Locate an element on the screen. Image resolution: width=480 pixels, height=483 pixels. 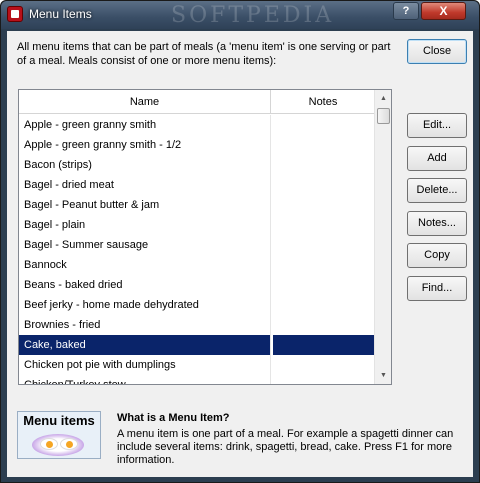
copy-button: Copy is located at coordinates (437, 255).